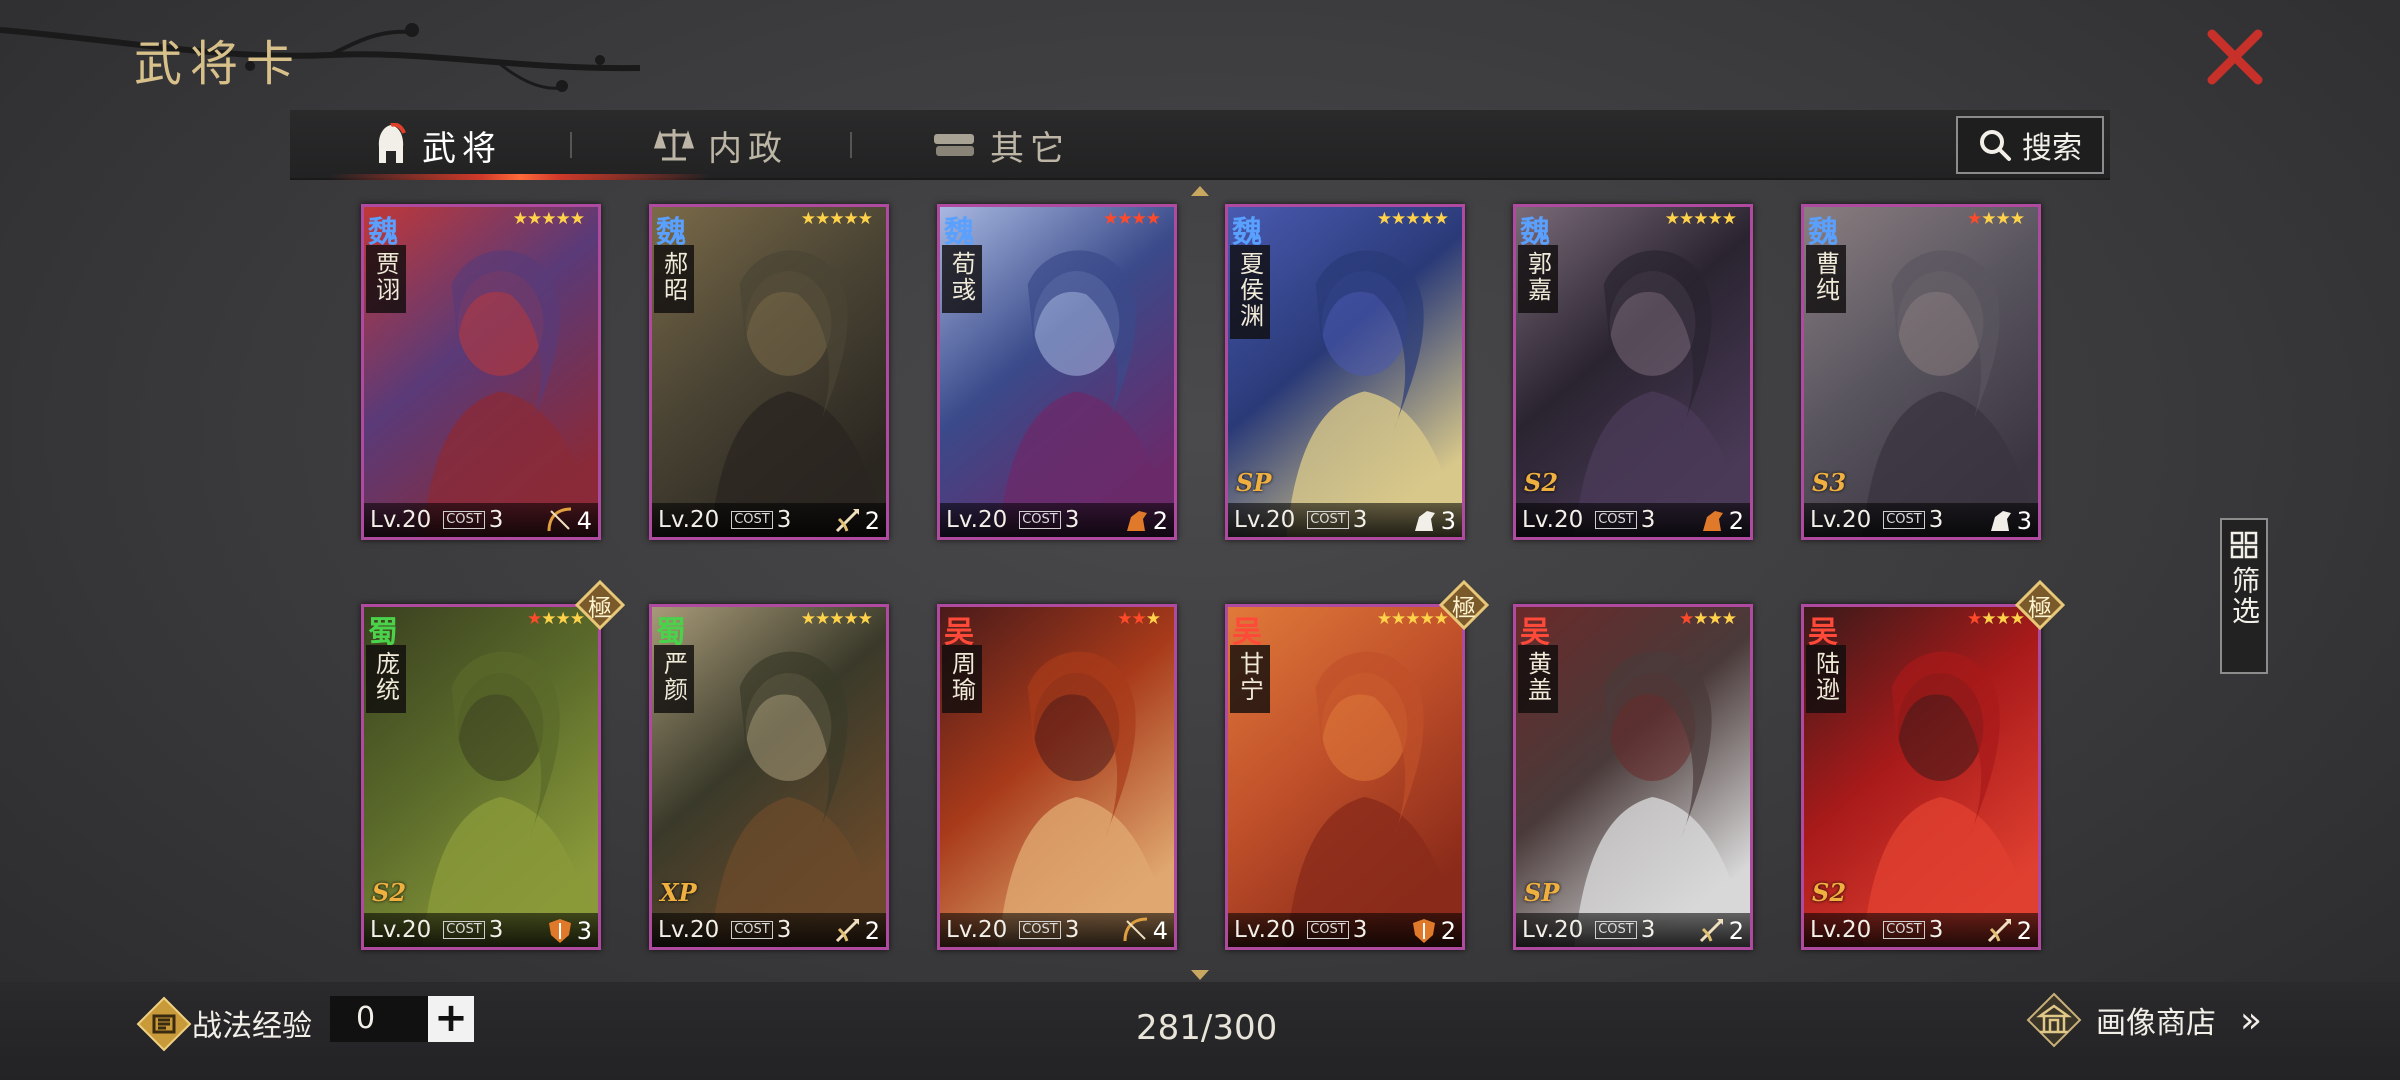 The width and height of the screenshot is (2400, 1080). What do you see at coordinates (2054, 1020) in the screenshot?
I see `shop-pavilion-icon` at bounding box center [2054, 1020].